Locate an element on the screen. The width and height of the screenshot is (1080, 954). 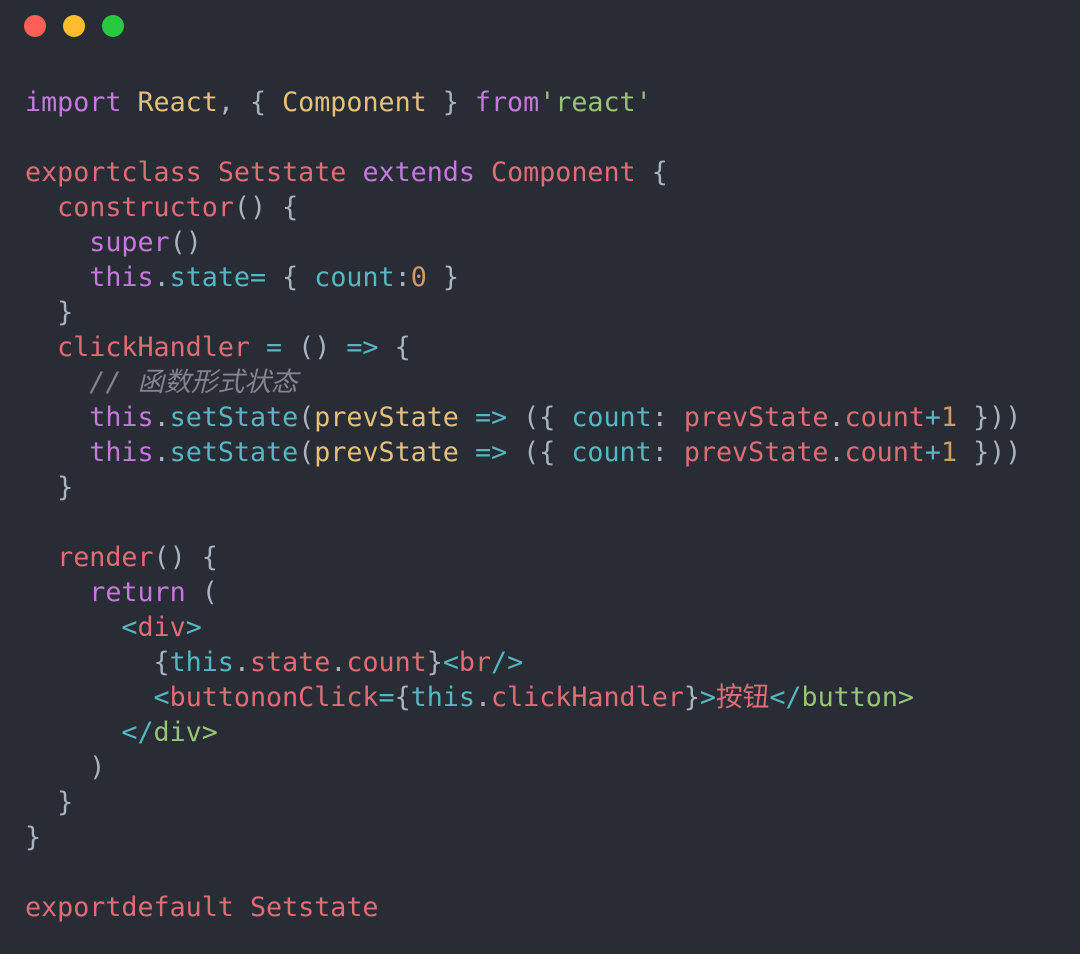
code-token: exportdefault is located at coordinates (129, 907).